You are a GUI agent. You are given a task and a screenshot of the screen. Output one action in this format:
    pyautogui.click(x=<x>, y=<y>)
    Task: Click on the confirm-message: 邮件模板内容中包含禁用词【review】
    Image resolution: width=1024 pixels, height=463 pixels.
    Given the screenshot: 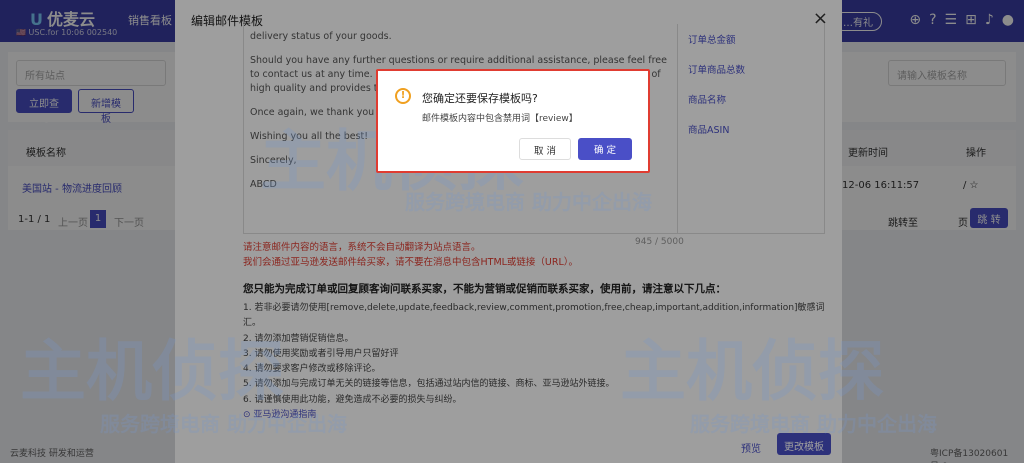 What is the action you would take?
    pyautogui.click(x=500, y=119)
    